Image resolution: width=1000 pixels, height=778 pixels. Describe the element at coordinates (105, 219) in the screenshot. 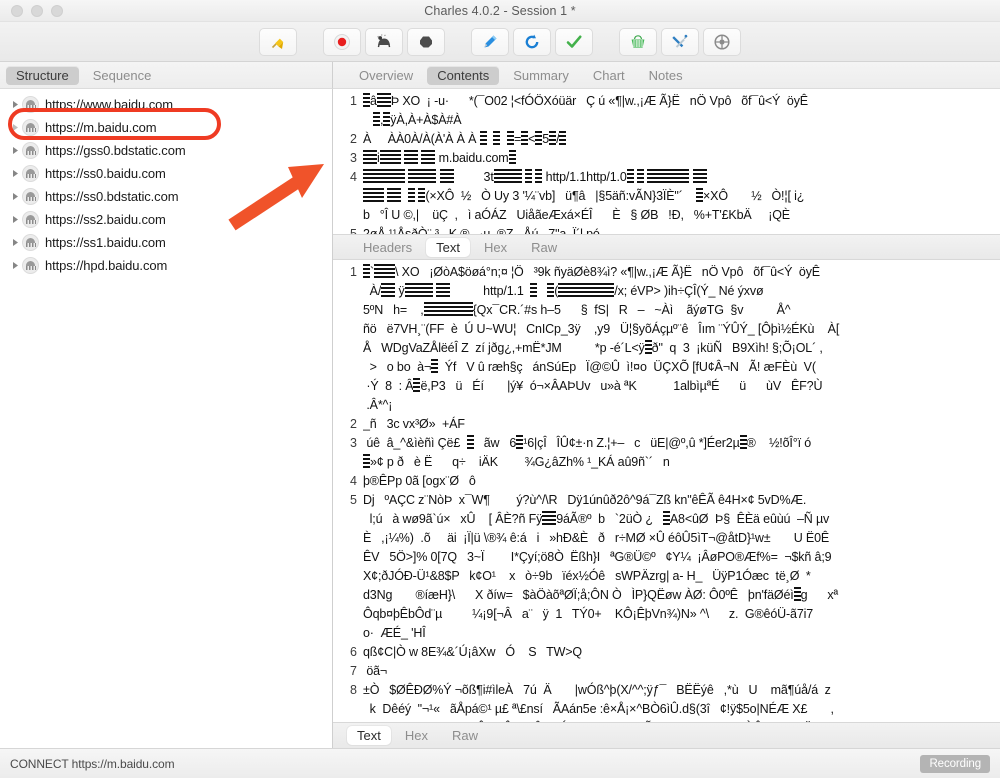

I see `tree-item-label: https://ss2.baidu.com` at that location.